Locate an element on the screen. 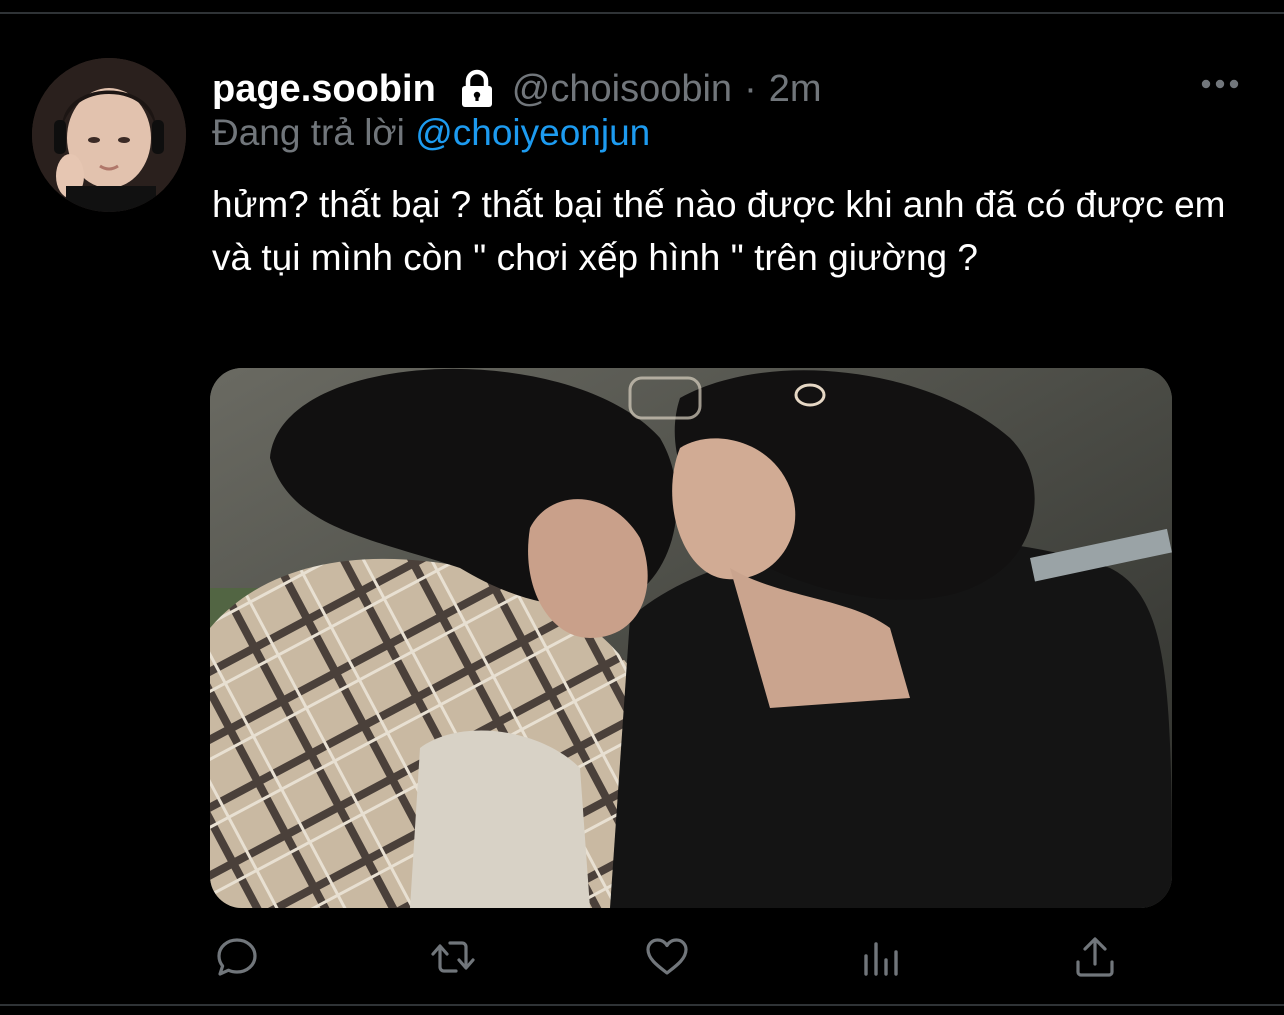  retweet-button is located at coordinates (453, 957).